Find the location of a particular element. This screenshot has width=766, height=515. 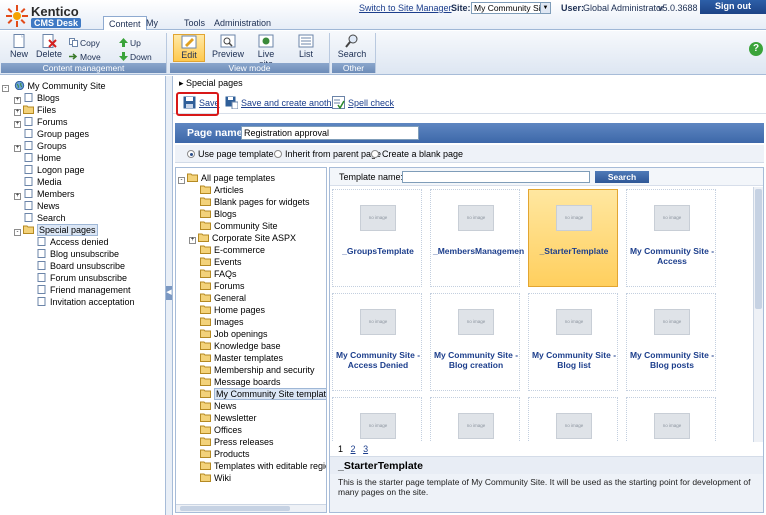

site-select: My Community Site ▼ is located at coordinates (511, 8).